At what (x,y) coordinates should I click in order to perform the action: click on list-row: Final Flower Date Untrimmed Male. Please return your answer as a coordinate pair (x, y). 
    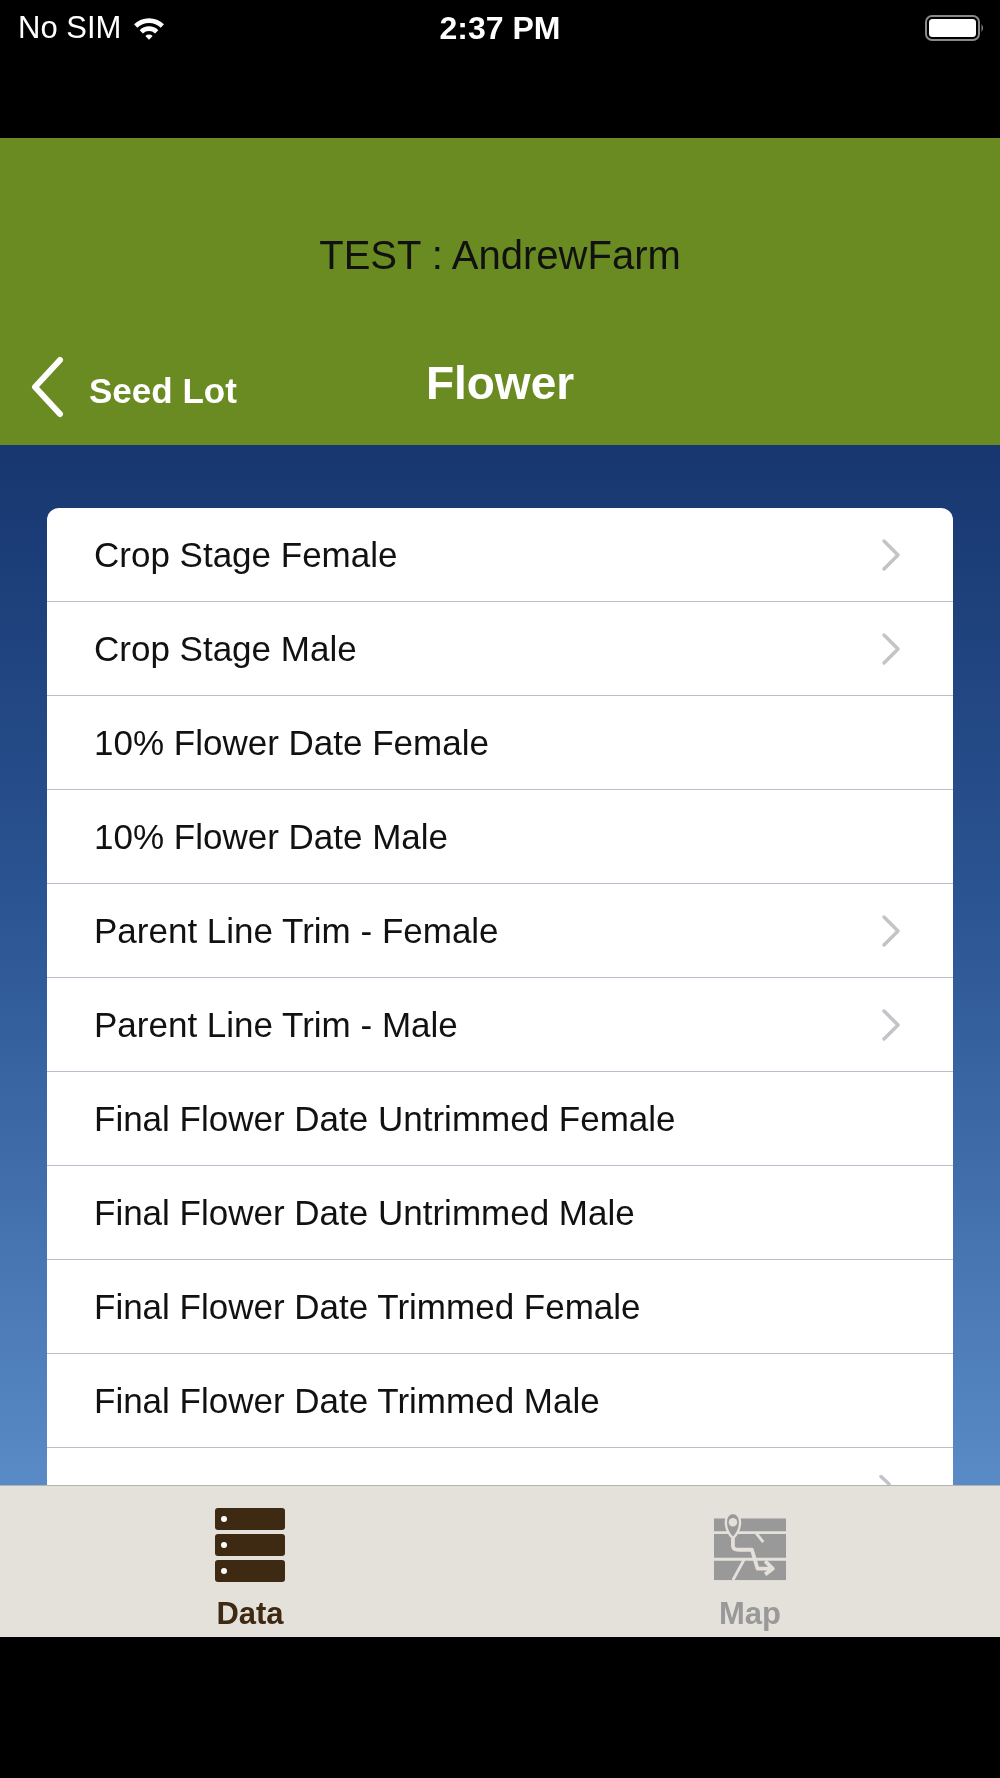
    Looking at the image, I should click on (500, 1213).